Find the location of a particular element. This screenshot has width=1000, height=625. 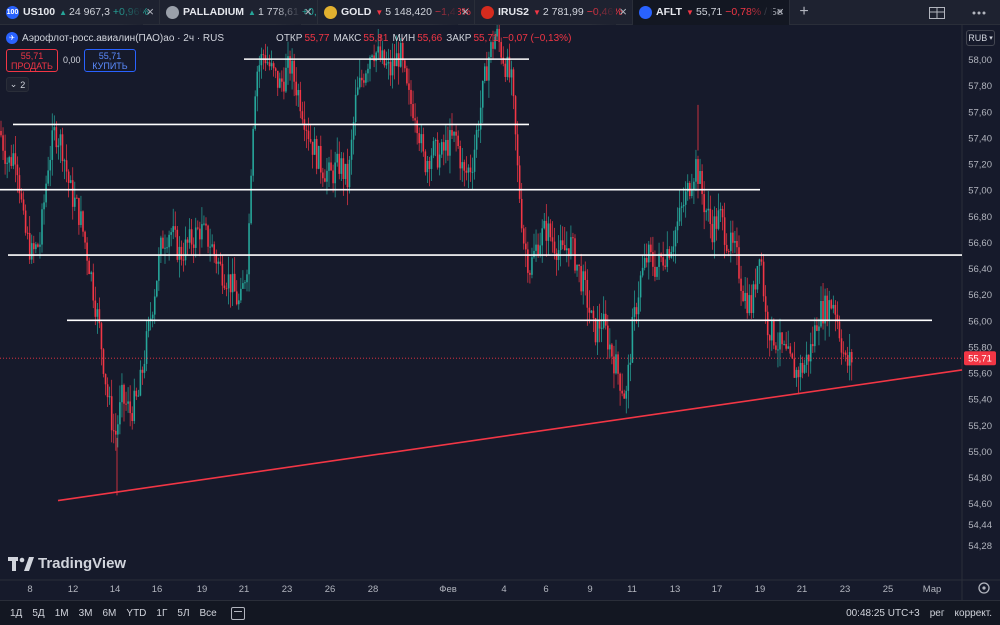

layout-button is located at coordinates (937, 12).